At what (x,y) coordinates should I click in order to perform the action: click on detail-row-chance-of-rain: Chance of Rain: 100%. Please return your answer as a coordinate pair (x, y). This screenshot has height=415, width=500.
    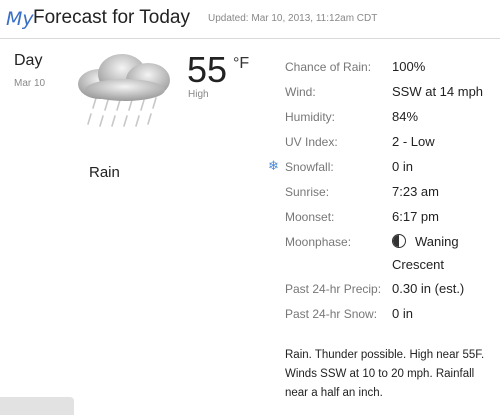
    Looking at the image, I should click on (392, 67).